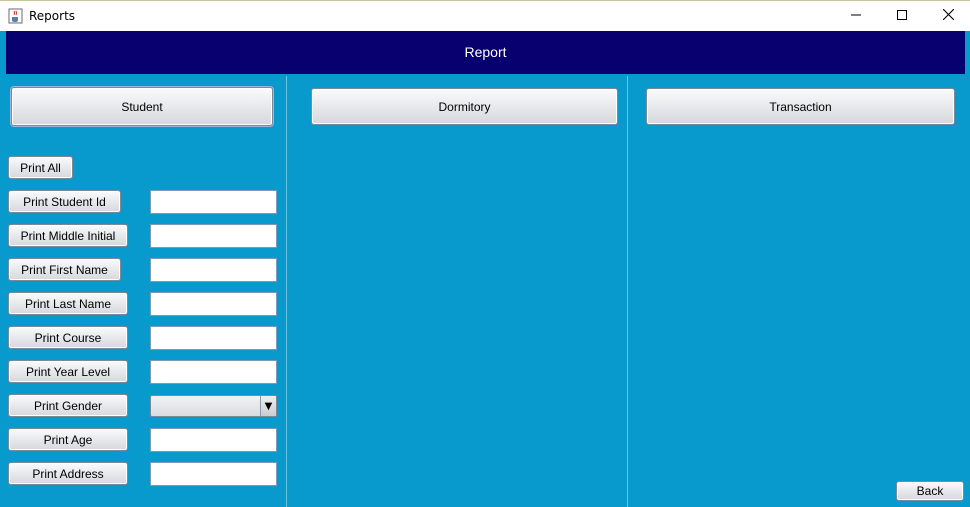 Image resolution: width=970 pixels, height=507 pixels. I want to click on window-title: Reports, so click(52, 16).